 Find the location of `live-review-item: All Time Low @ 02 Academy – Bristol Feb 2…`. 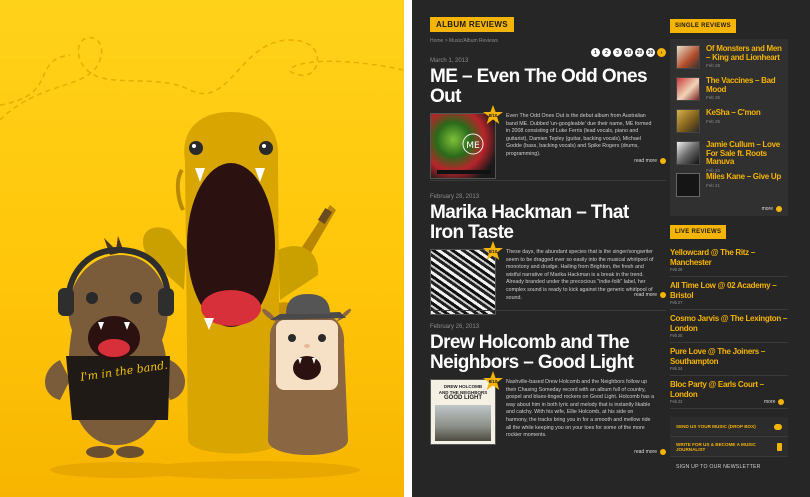

live-review-item: All Time Low @ 02 Academy – Bristol Feb 2… is located at coordinates (729, 295).